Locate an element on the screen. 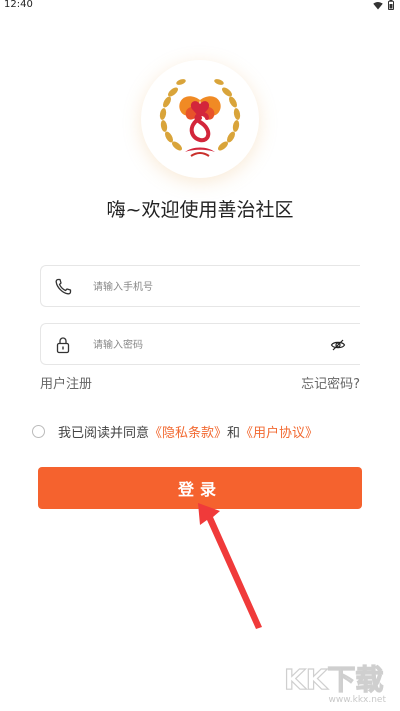 The image size is (400, 711). svg-text: KK下载 is located at coordinates (333, 679).